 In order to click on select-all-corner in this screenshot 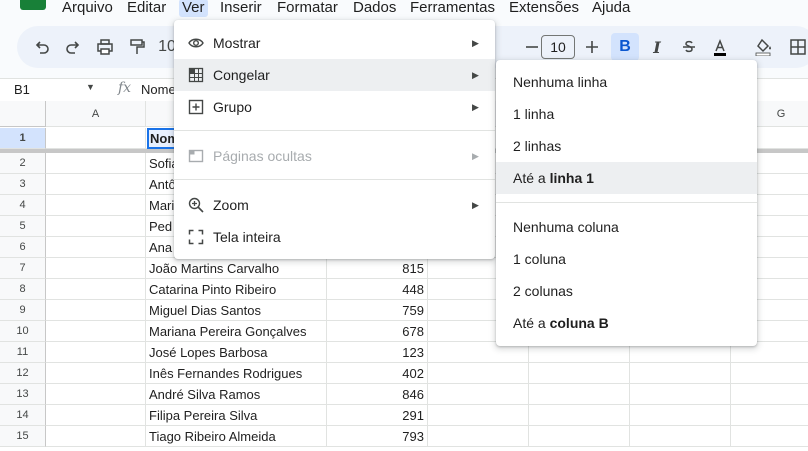, I will do `click(23, 114)`.